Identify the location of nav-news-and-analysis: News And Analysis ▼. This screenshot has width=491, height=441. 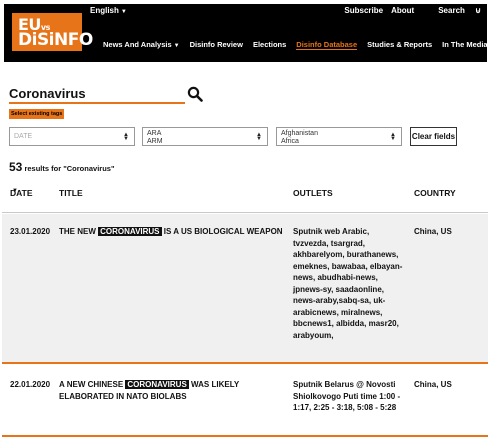
(141, 45).